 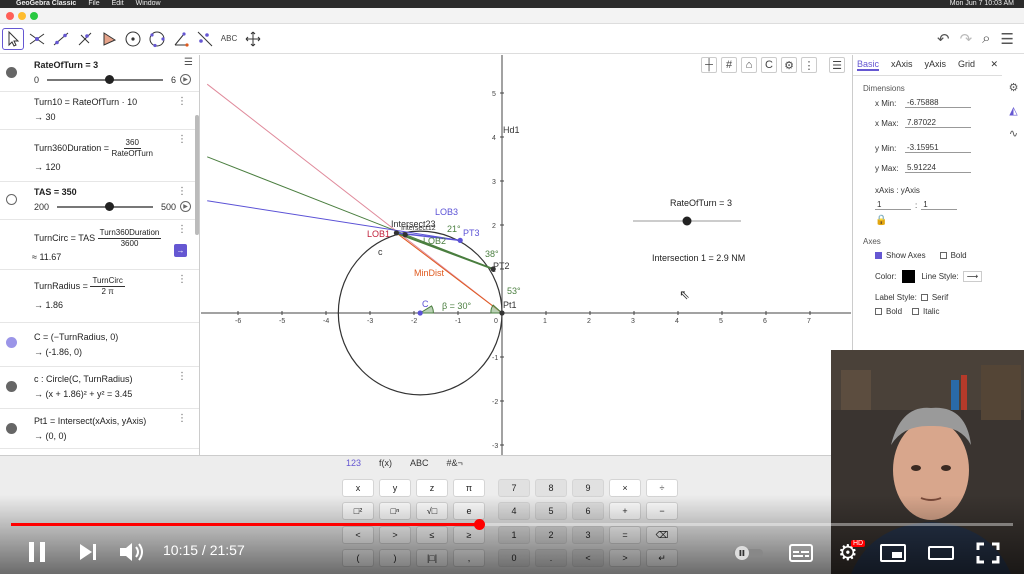 I want to click on menubar-clock: Mon Jun 7 10:03 AM, so click(x=982, y=4).